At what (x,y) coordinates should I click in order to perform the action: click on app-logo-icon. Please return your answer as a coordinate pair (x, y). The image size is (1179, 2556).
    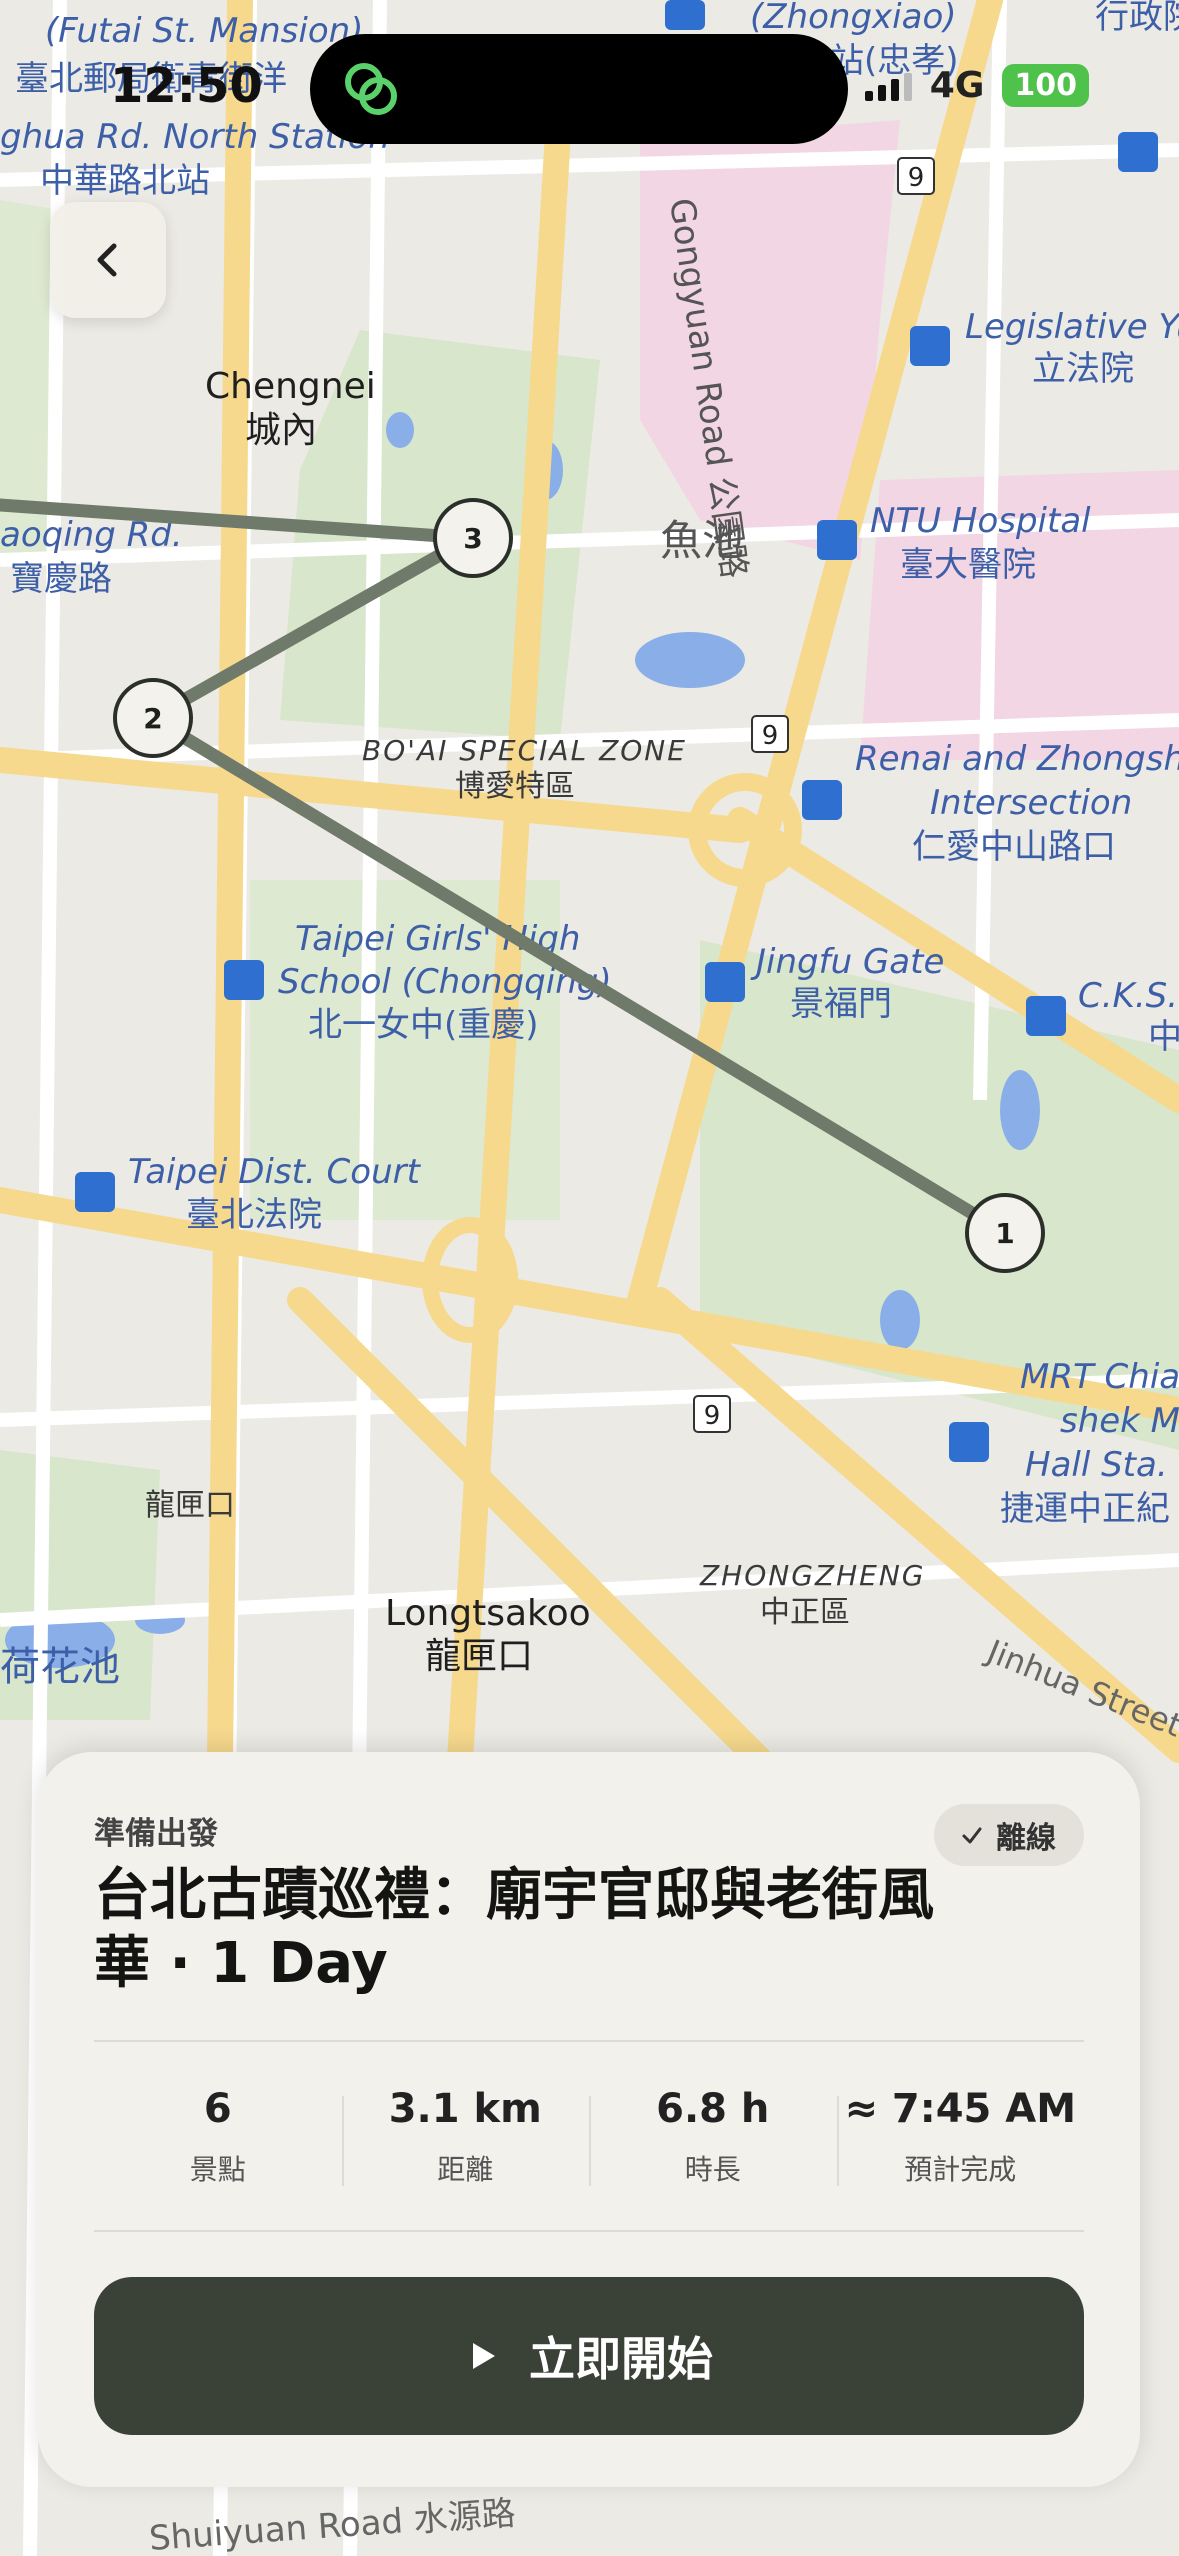
    Looking at the image, I should click on (371, 89).